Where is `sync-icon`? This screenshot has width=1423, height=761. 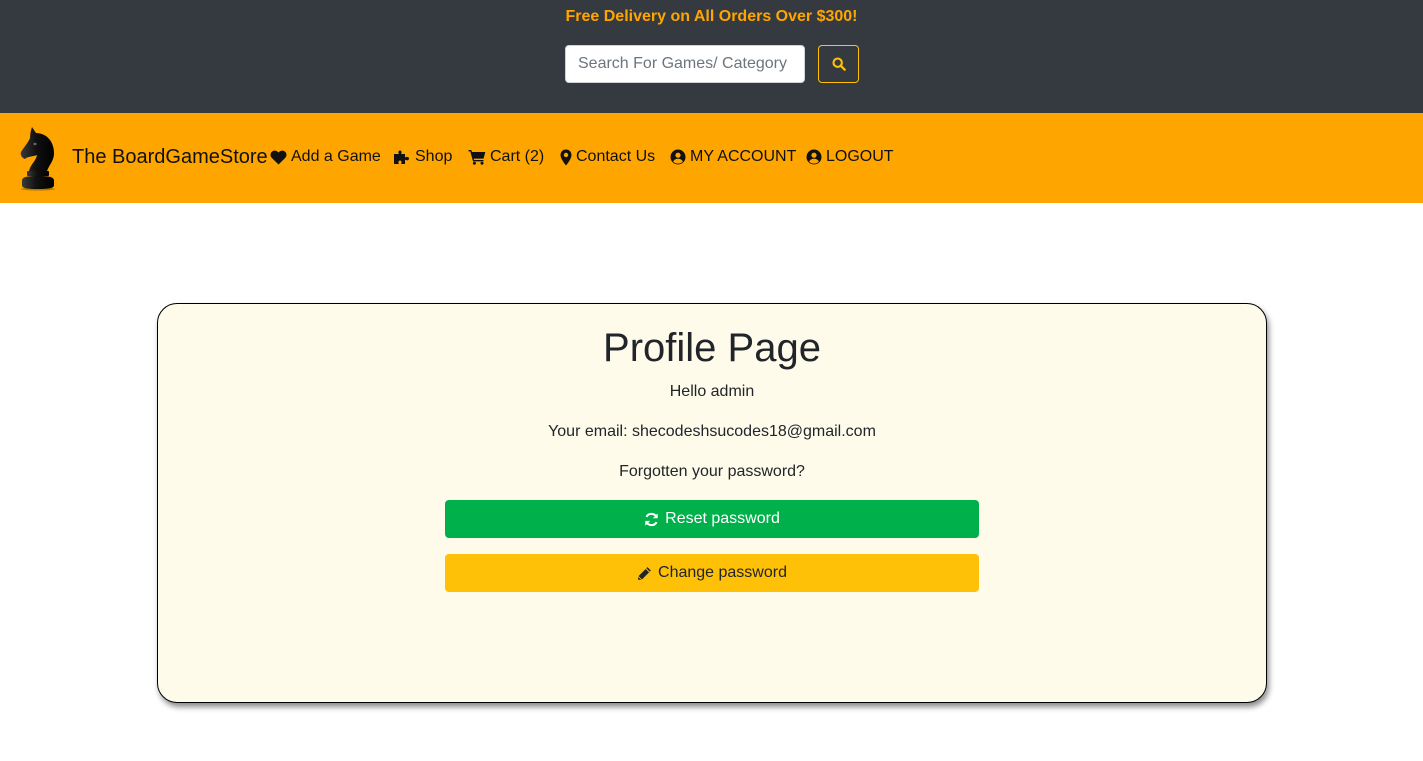
sync-icon is located at coordinates (651, 519).